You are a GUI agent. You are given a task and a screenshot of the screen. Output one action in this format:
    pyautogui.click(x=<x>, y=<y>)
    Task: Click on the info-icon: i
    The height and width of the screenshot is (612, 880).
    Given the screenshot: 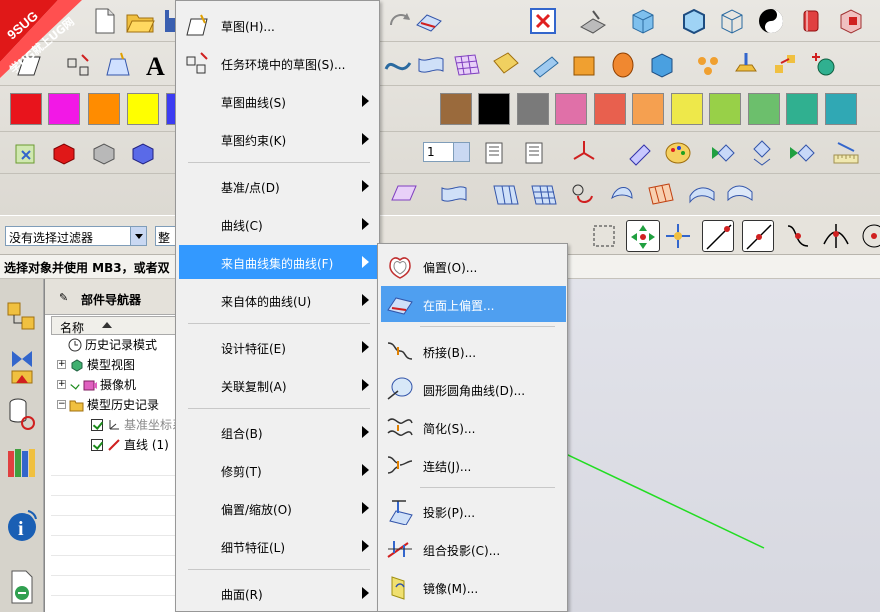 What is the action you would take?
    pyautogui.click(x=22, y=527)
    